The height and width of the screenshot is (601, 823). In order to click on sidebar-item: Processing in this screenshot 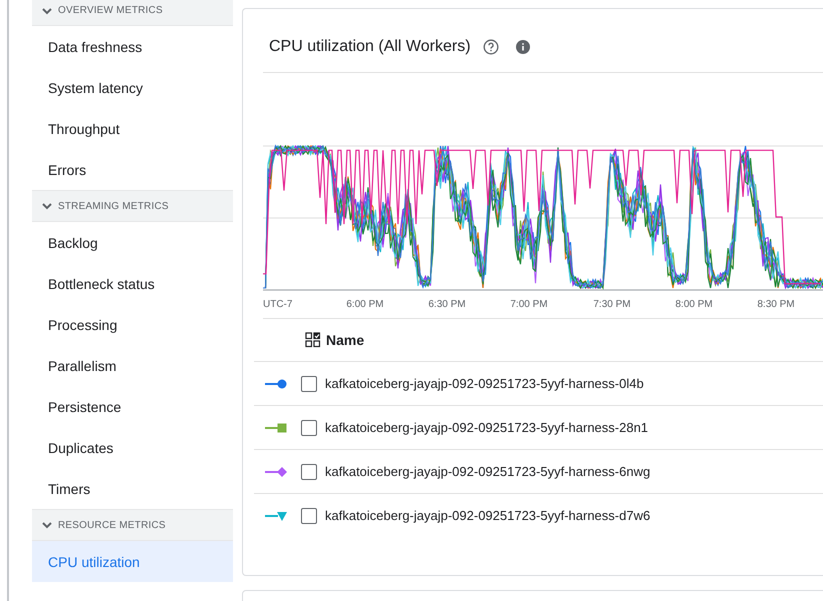, I will do `click(132, 324)`.